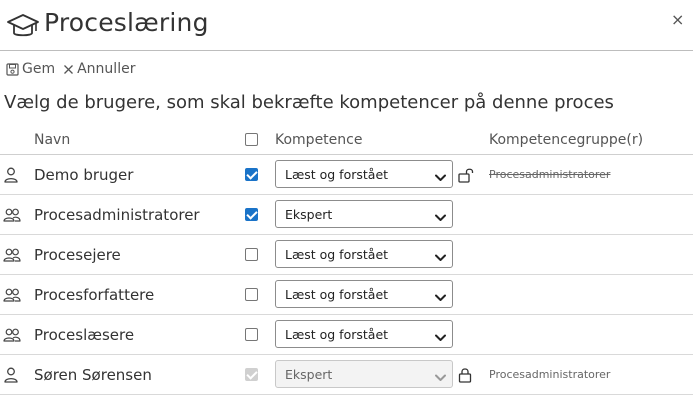 This screenshot has height=397, width=693. Describe the element at coordinates (346, 25) in the screenshot. I see `dialog-header: Proceslæring ×` at that location.